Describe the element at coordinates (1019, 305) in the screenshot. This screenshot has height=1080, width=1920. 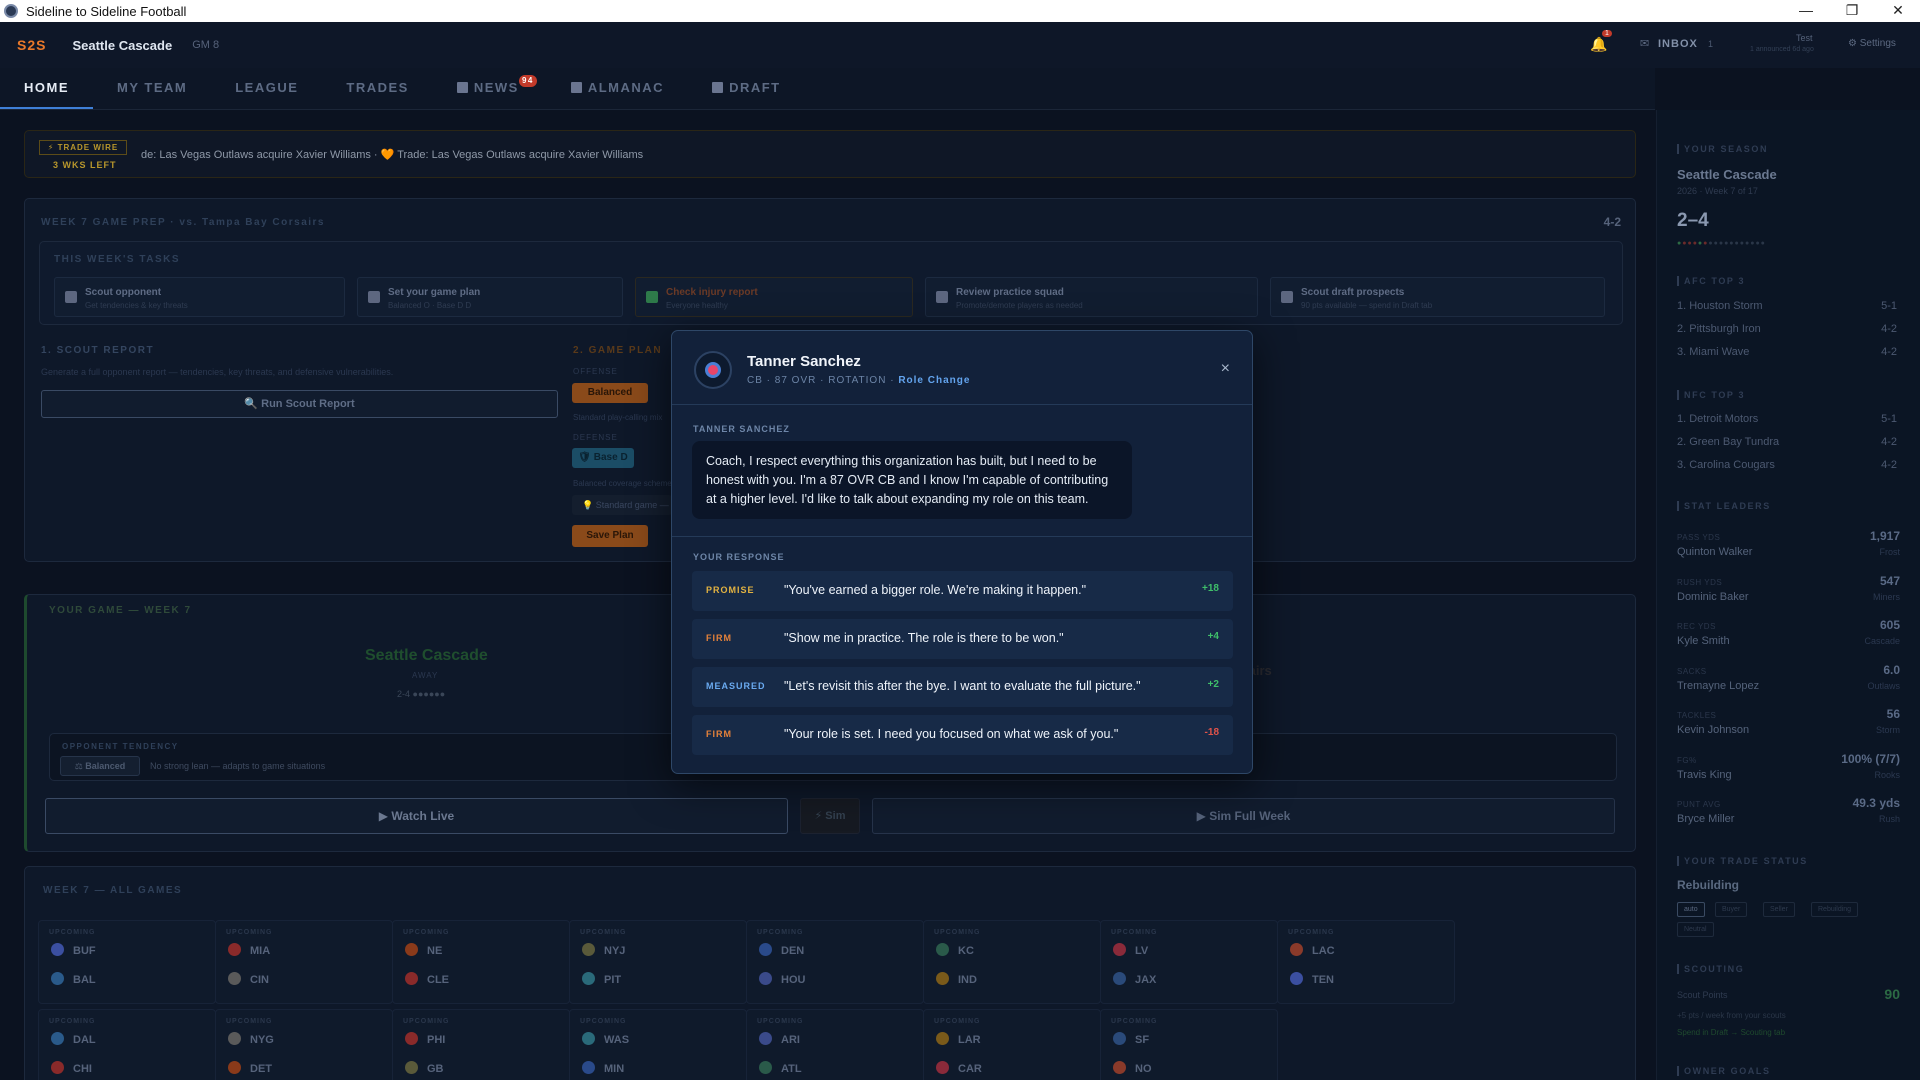
I see `task-sub: Promote/demote players as needed` at that location.